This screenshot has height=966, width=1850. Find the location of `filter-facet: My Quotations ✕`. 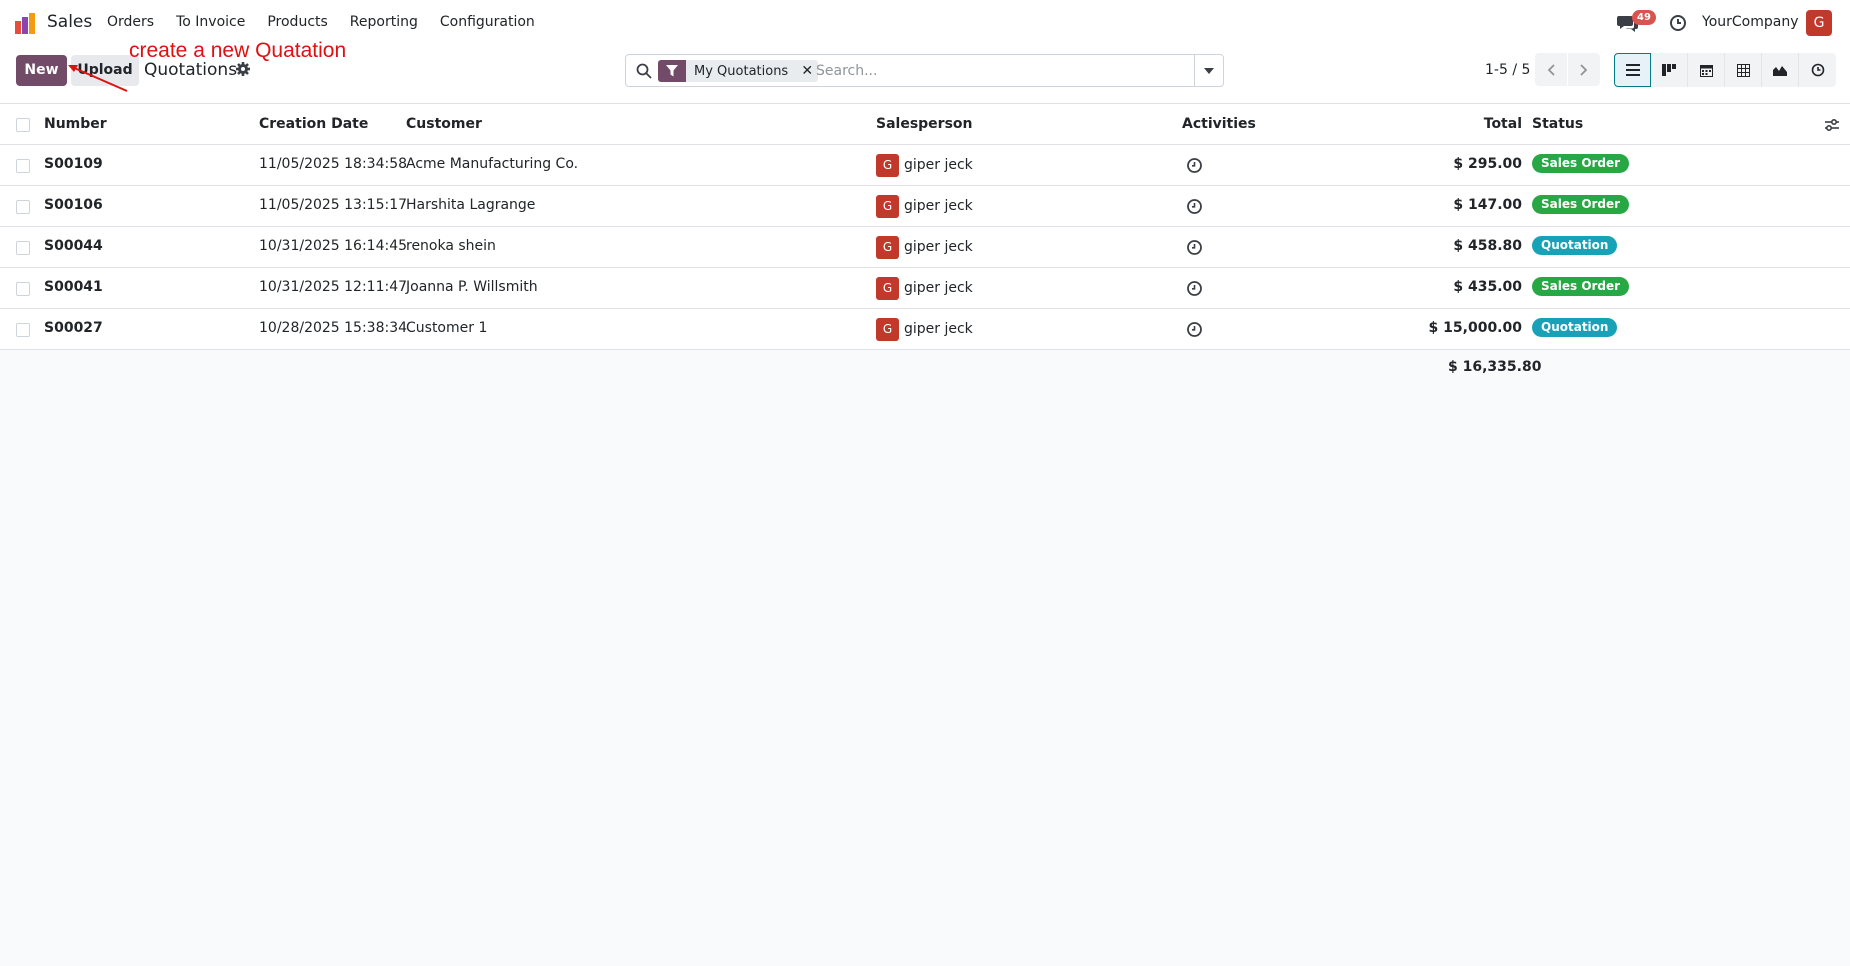

filter-facet: My Quotations ✕ is located at coordinates (738, 71).